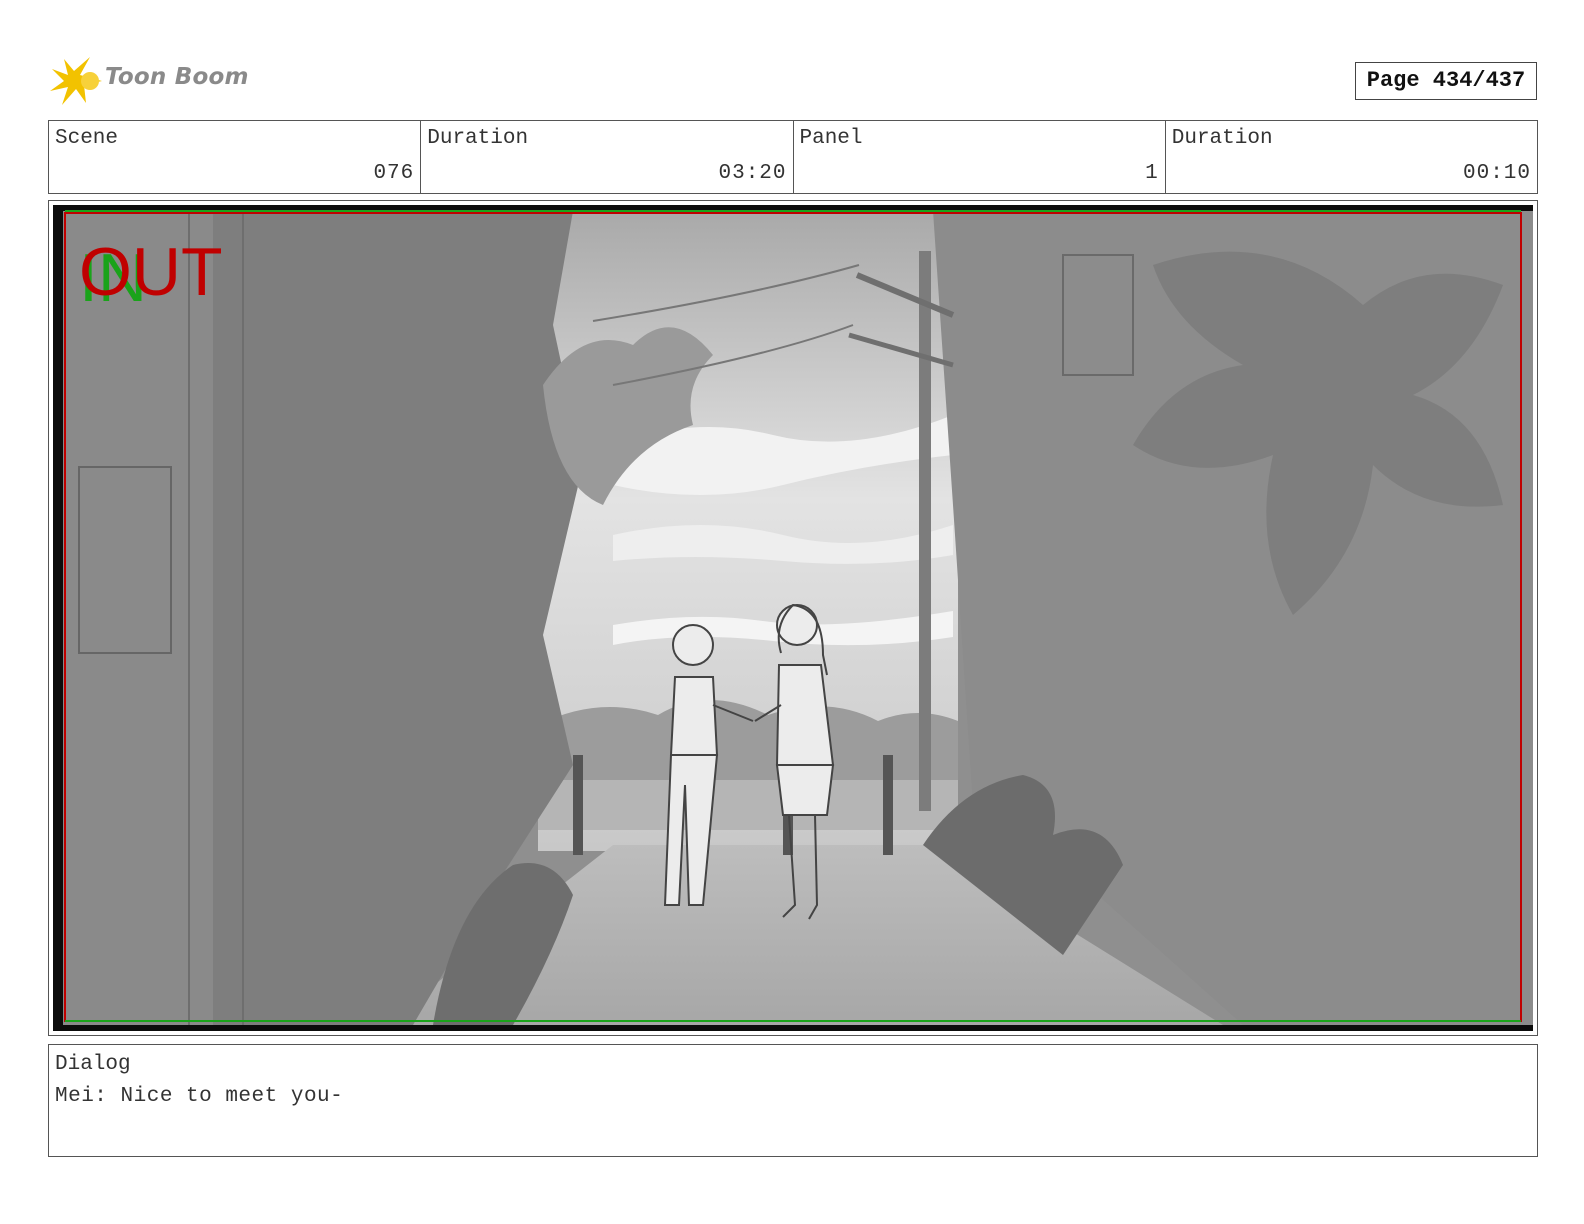  What do you see at coordinates (748, 805) in the screenshot?
I see `water` at bounding box center [748, 805].